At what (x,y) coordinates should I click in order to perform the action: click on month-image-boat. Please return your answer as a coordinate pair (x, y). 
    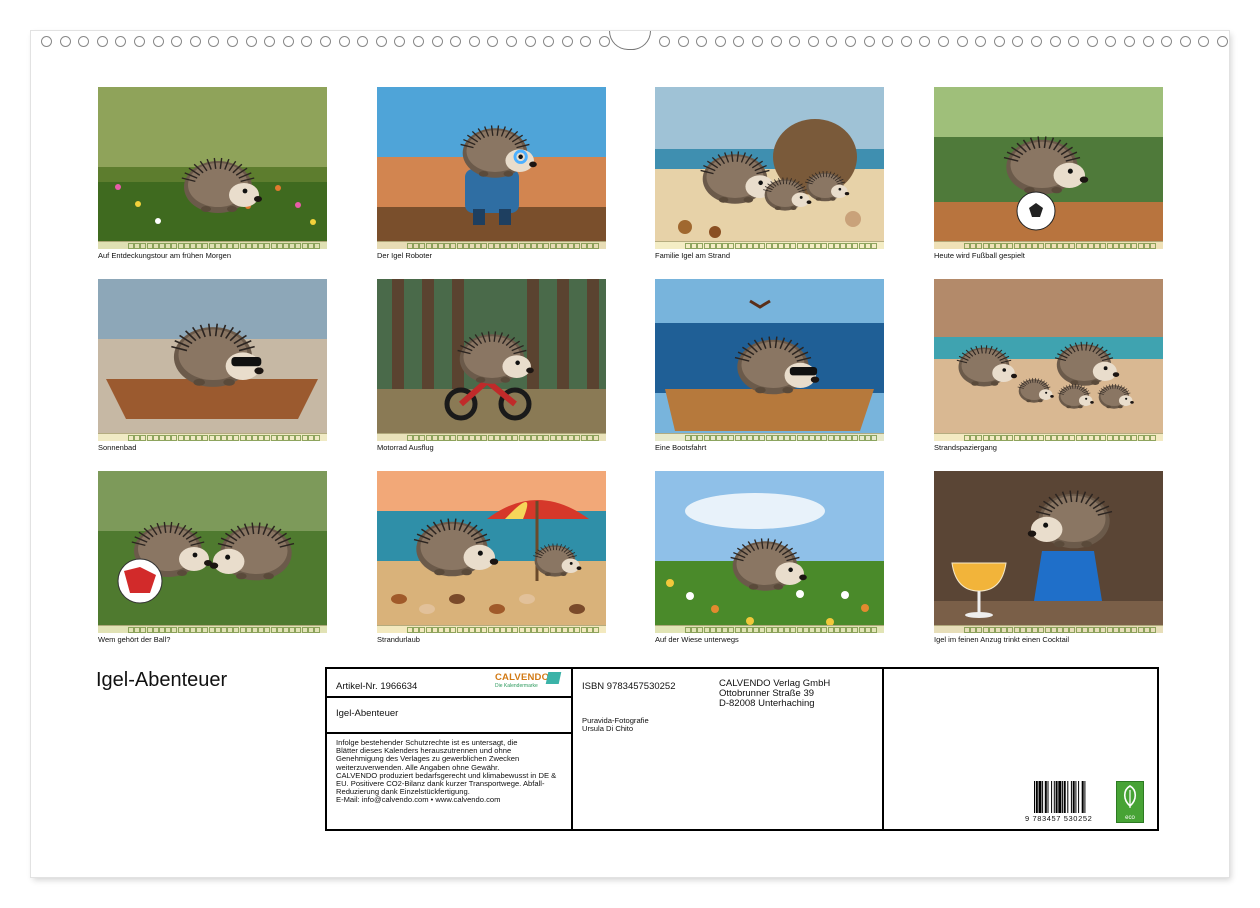
    Looking at the image, I should click on (769, 360).